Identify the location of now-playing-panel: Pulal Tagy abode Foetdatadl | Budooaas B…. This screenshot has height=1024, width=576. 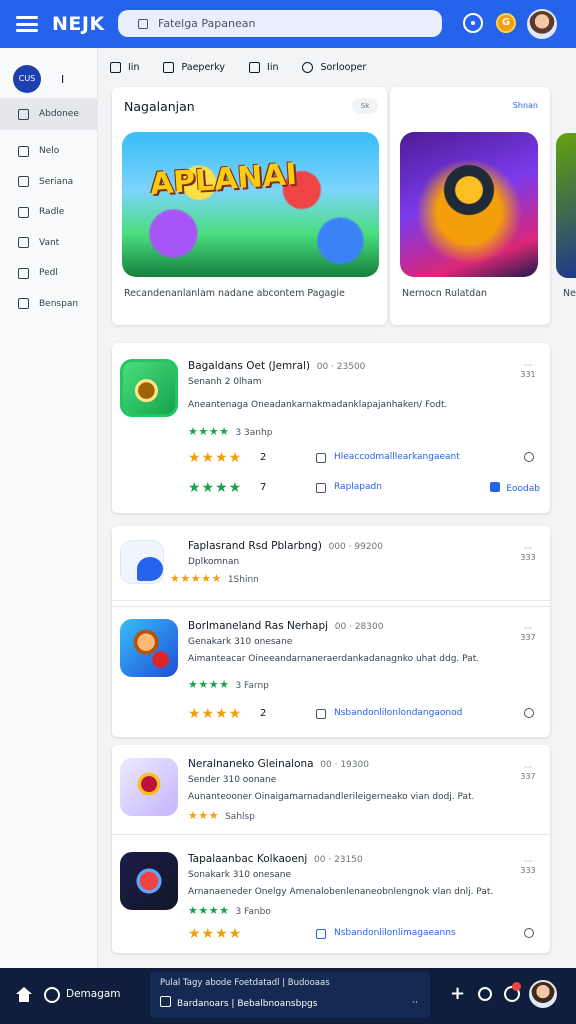
(290, 995).